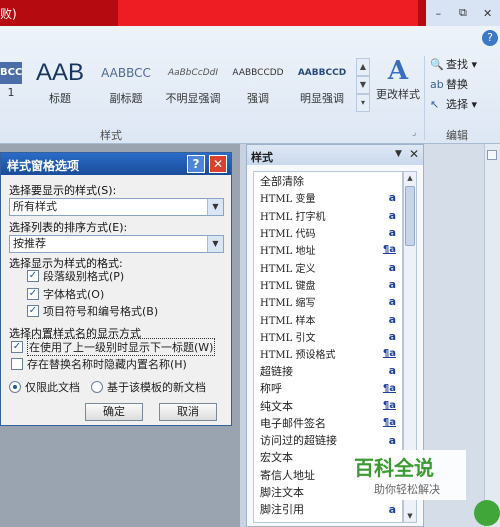  Describe the element at coordinates (457, 84) in the screenshot. I see `replace-label: 替换` at that location.